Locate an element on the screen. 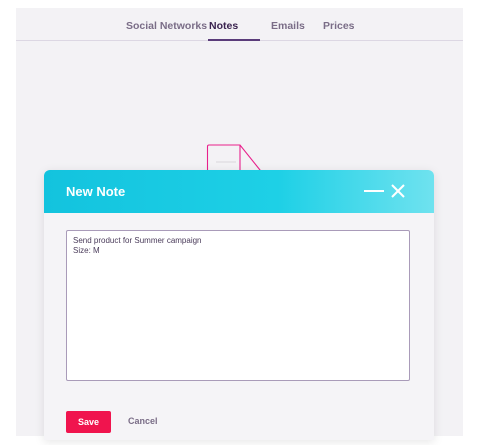 This screenshot has height=445, width=492. minimize-icon is located at coordinates (374, 191).